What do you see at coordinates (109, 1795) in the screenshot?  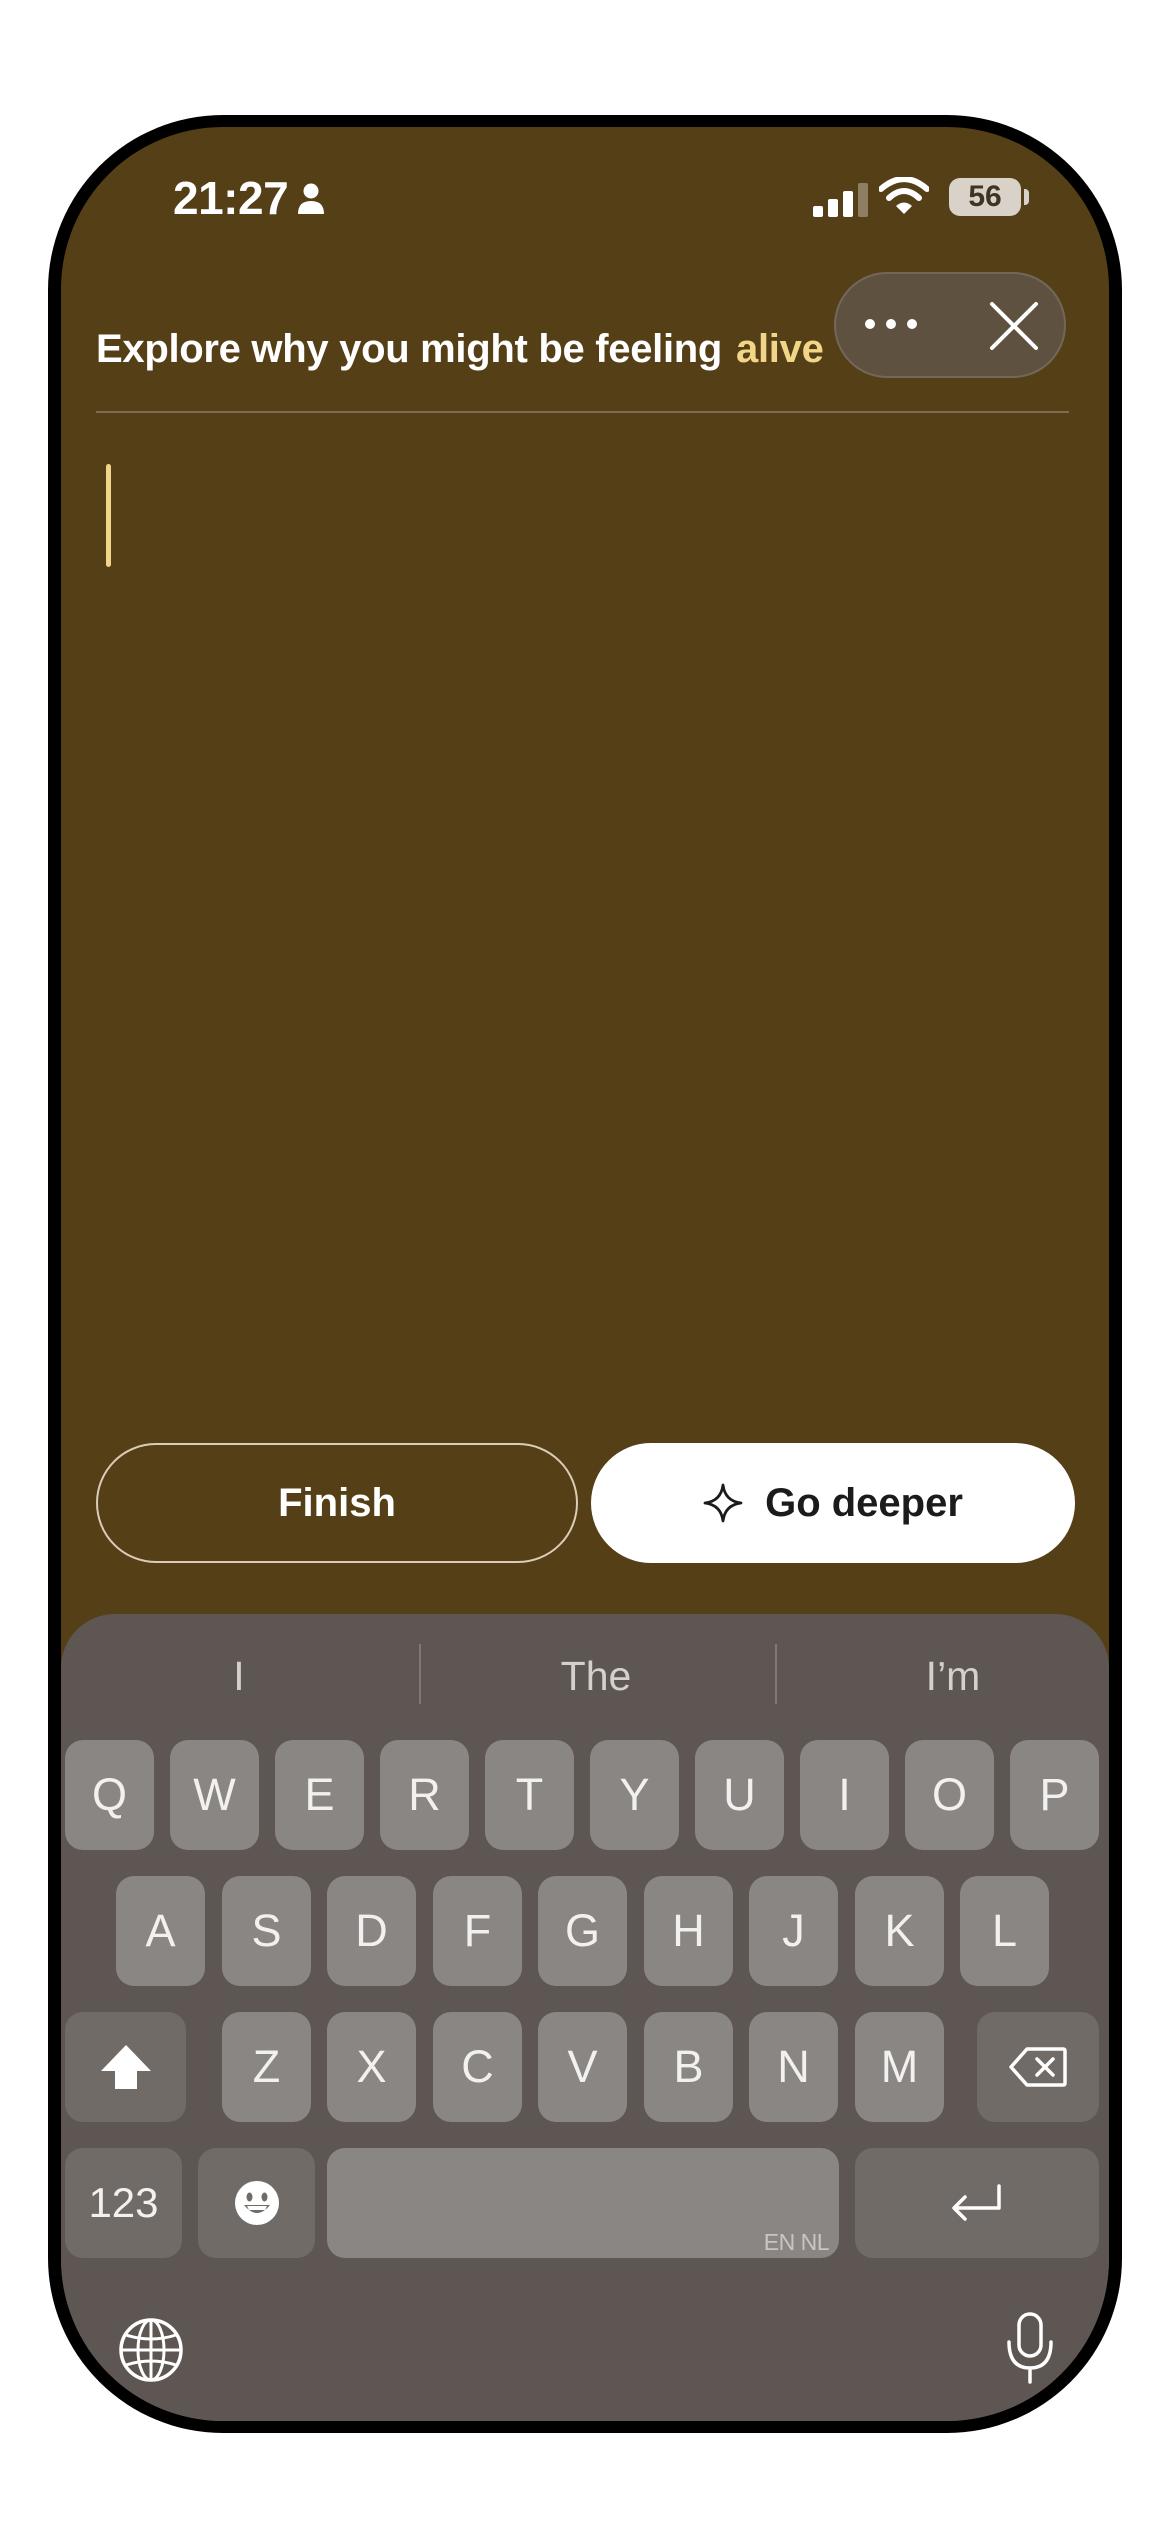 I see `key-q: Q` at bounding box center [109, 1795].